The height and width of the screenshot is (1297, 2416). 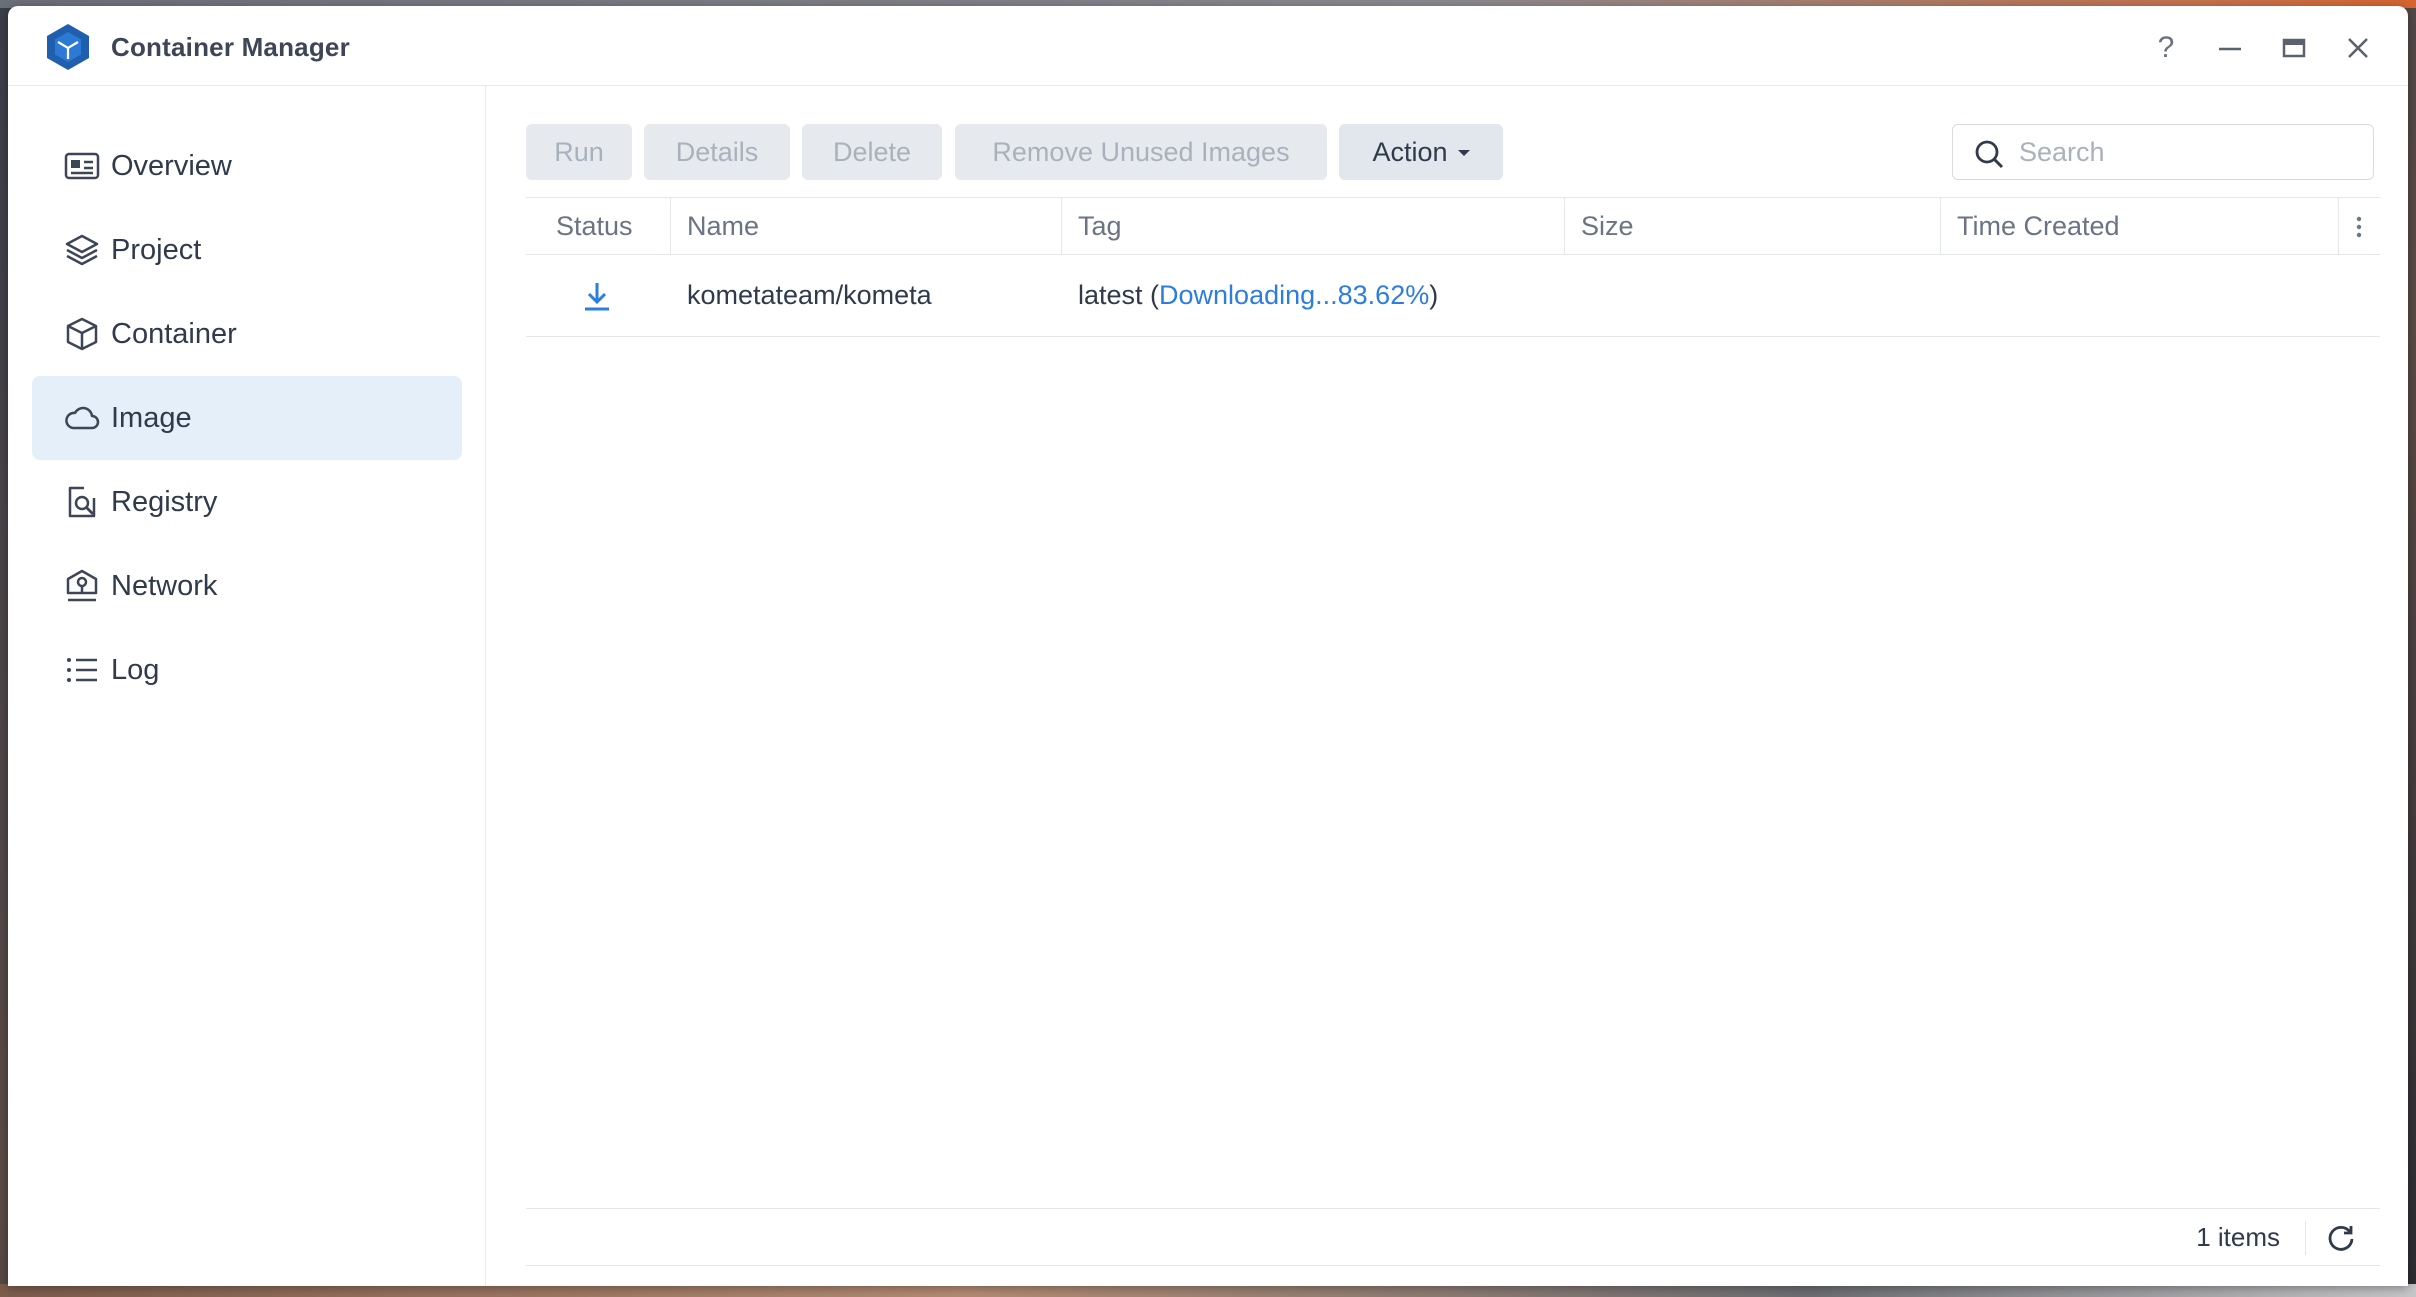 What do you see at coordinates (230, 47) in the screenshot?
I see `app-title: Container Manager` at bounding box center [230, 47].